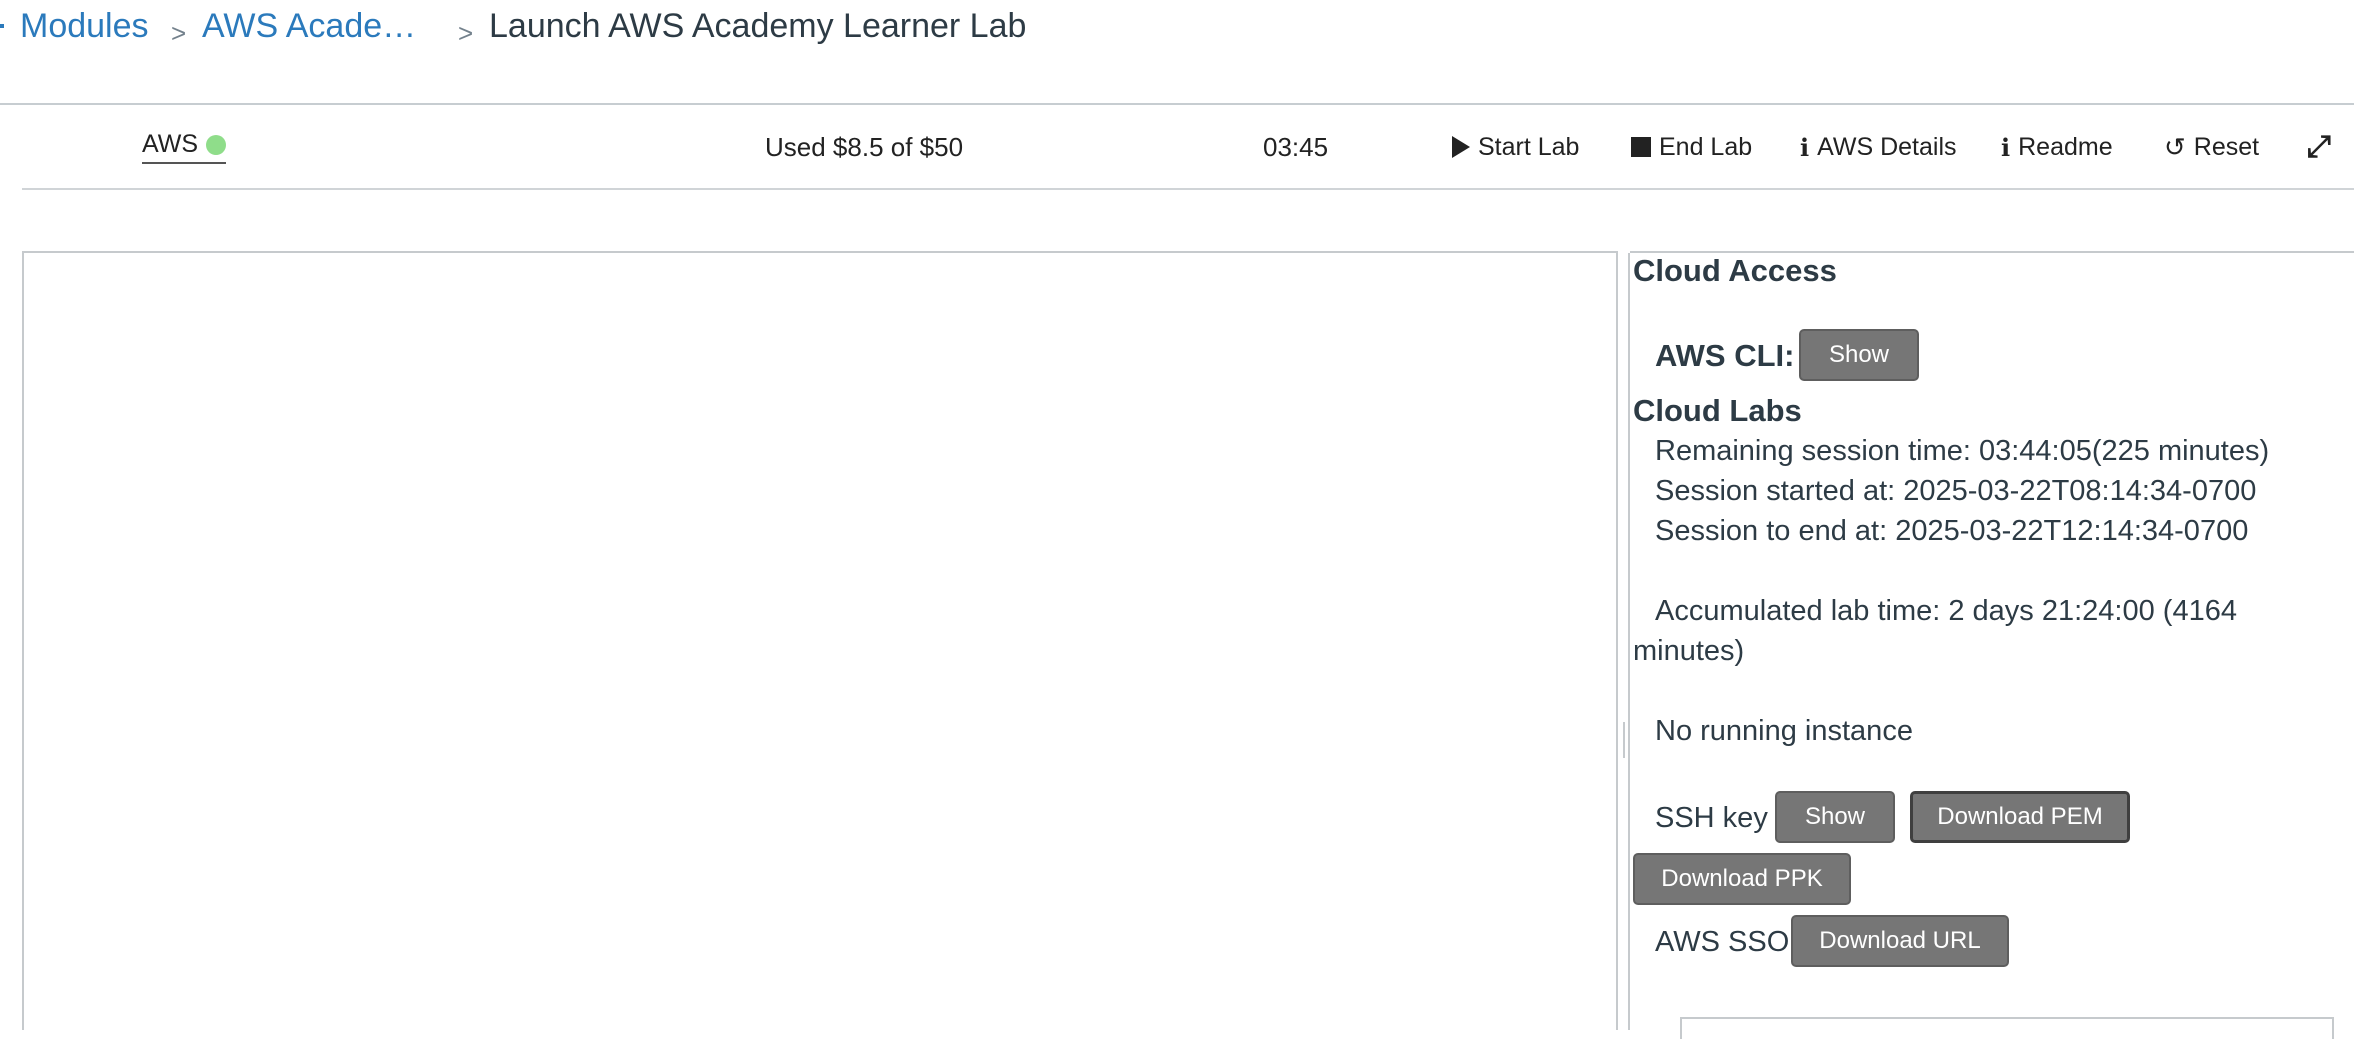  Describe the element at coordinates (1900, 941) in the screenshot. I see `download-url-button: Download URL` at that location.